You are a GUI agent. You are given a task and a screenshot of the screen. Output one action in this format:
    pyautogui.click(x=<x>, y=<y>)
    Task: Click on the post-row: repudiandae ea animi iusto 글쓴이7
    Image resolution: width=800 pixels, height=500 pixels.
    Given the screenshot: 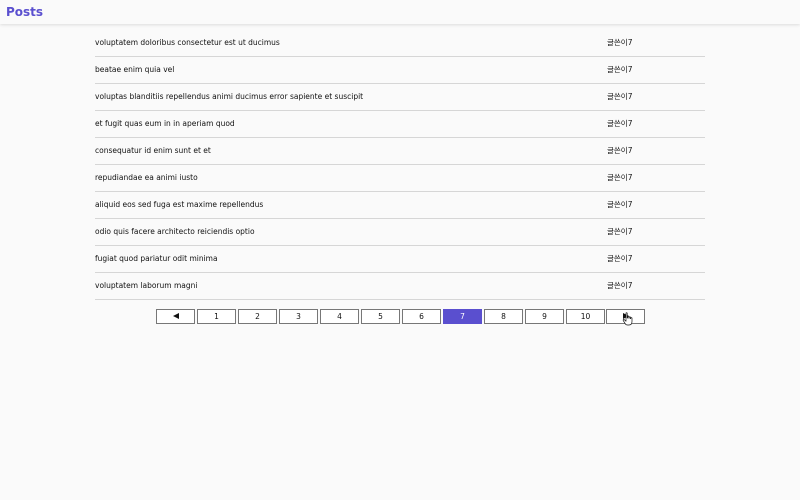 What is the action you would take?
    pyautogui.click(x=400, y=178)
    